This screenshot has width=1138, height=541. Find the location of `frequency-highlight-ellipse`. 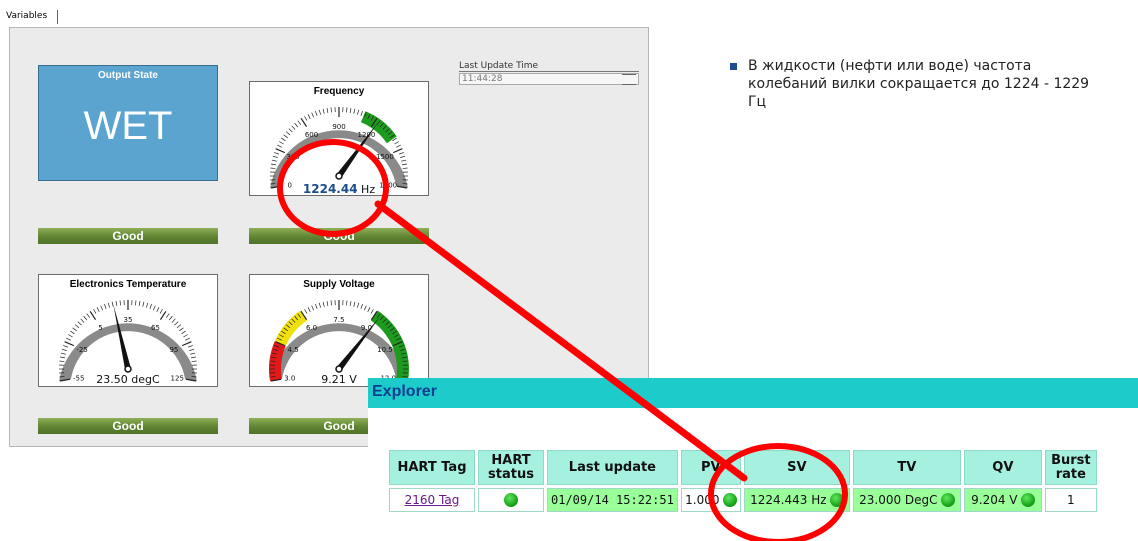

frequency-highlight-ellipse is located at coordinates (333, 188).